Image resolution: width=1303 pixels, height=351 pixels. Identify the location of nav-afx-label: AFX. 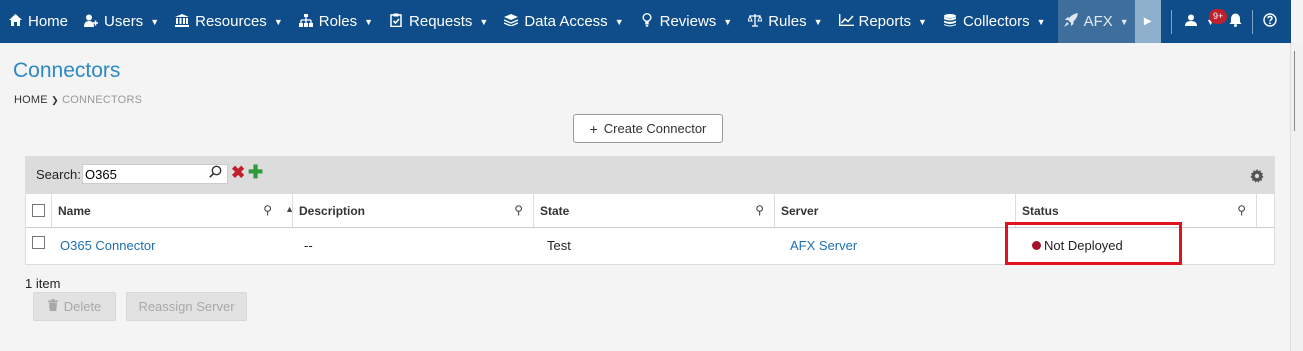
(1098, 21).